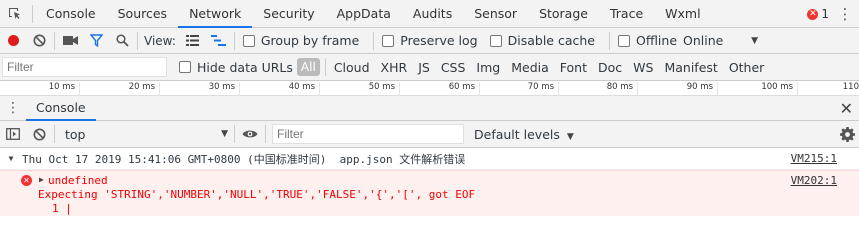 Image resolution: width=859 pixels, height=240 pixels. Describe the element at coordinates (453, 67) in the screenshot. I see `type-filter-css: CSS` at that location.